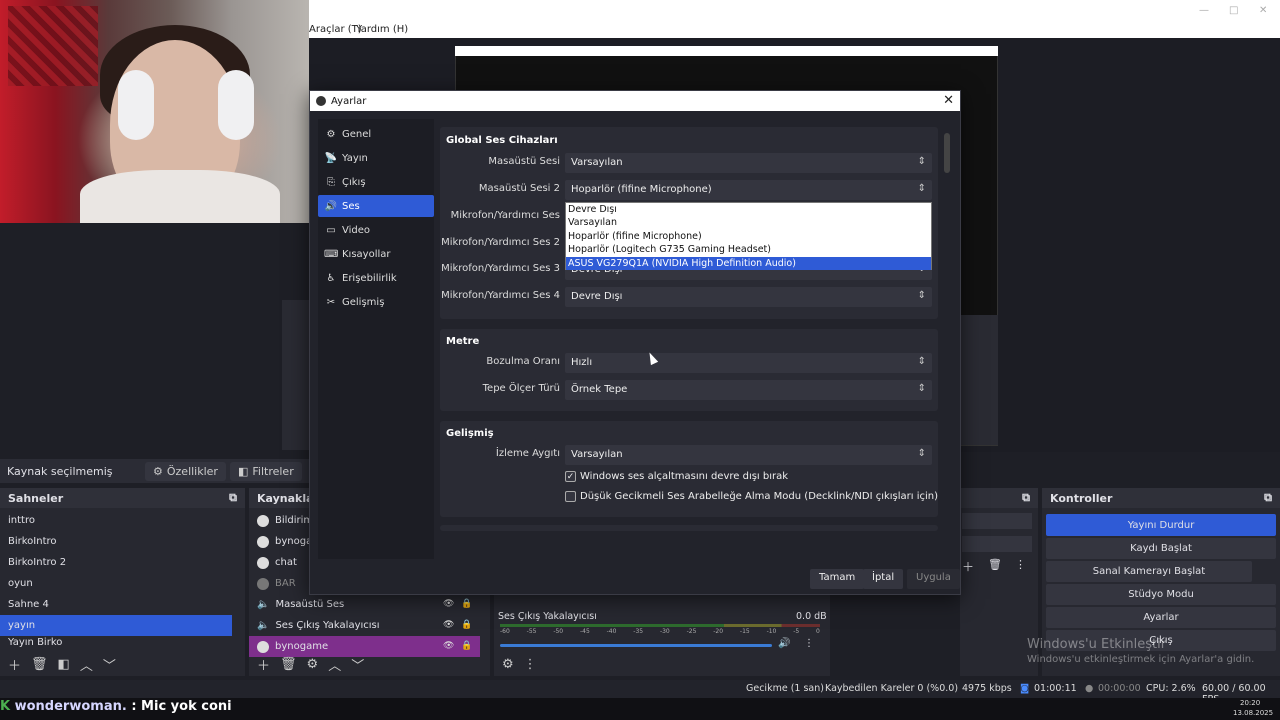  Describe the element at coordinates (185, 471) in the screenshot. I see `properties-button: ⚙ Özellikler` at that location.